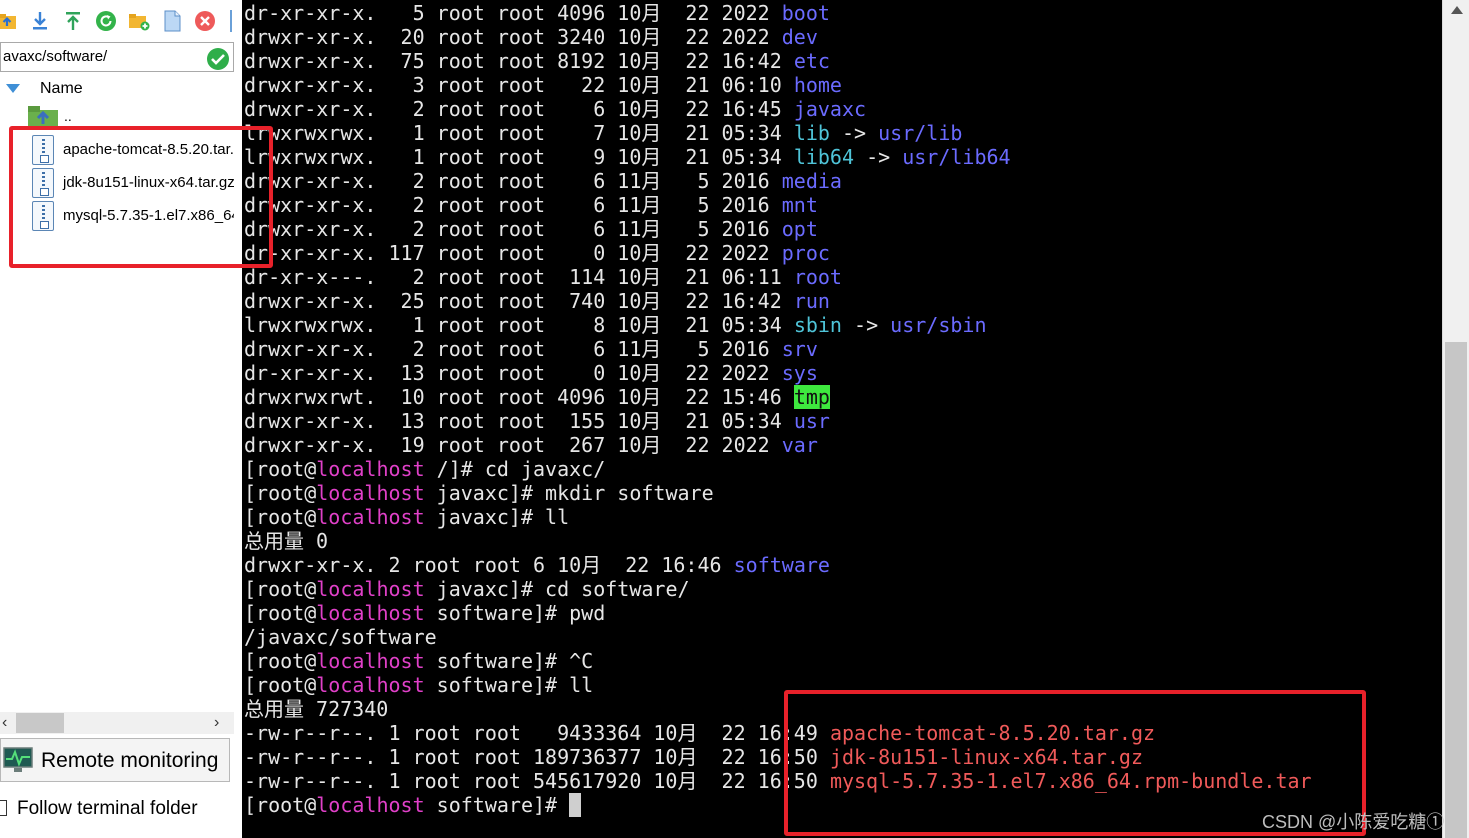  What do you see at coordinates (986, 757) in the screenshot?
I see `terminal-text: jdk-8u151-linux-x64.tar.gz` at bounding box center [986, 757].